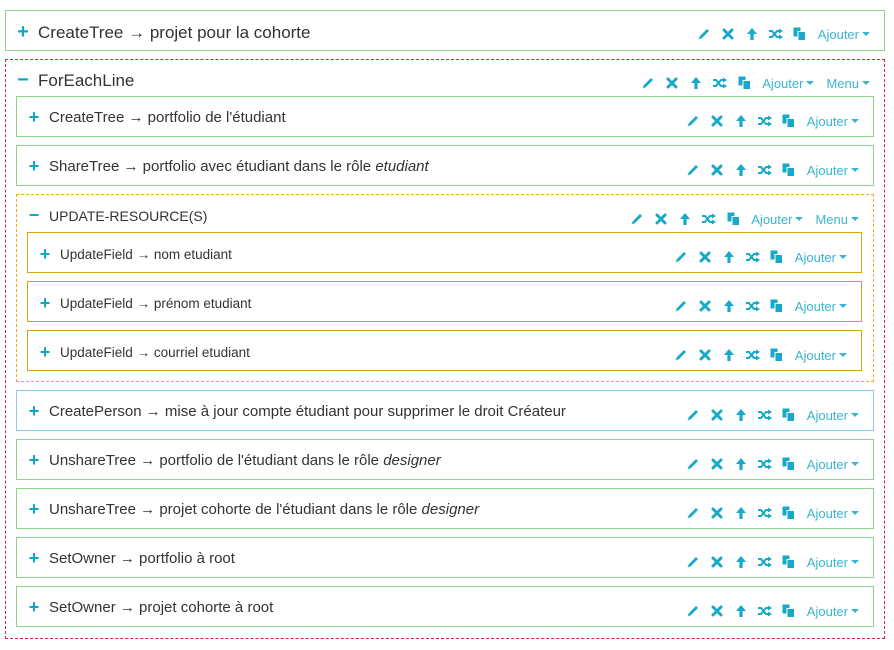 The height and width of the screenshot is (650, 894). I want to click on node-role: designer, so click(450, 509).